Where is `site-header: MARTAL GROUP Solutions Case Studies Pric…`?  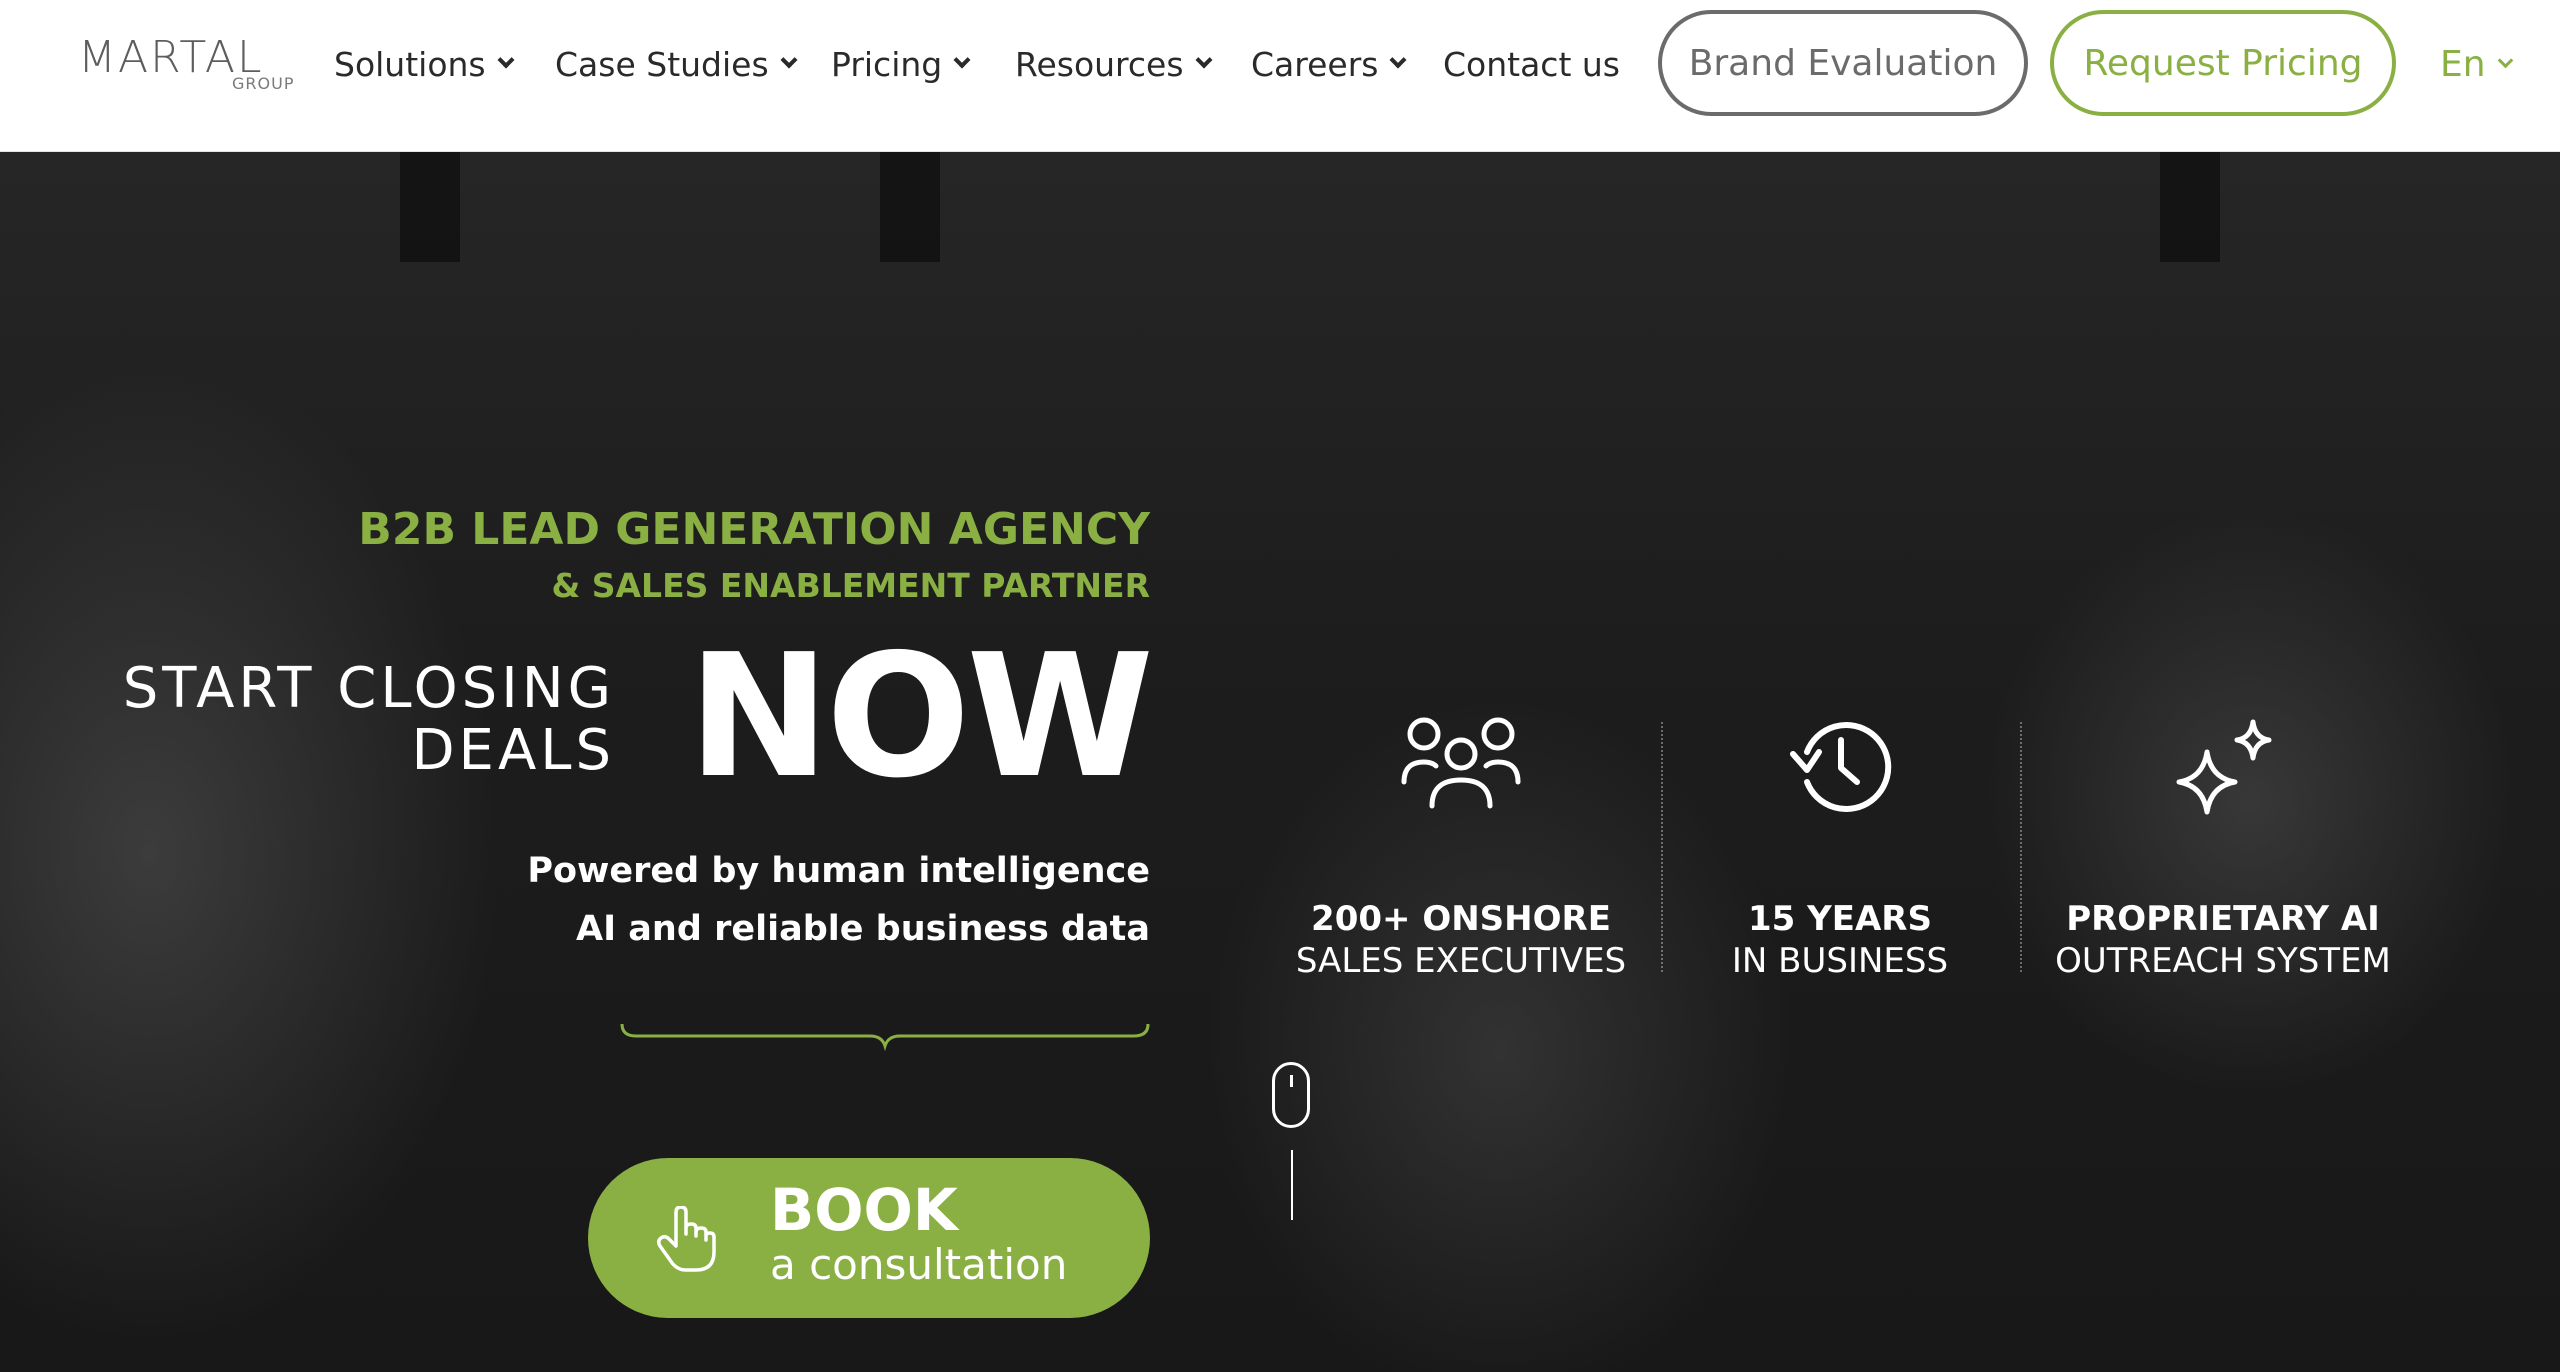
site-header: MARTAL GROUP Solutions Case Studies Pric… is located at coordinates (1280, 76).